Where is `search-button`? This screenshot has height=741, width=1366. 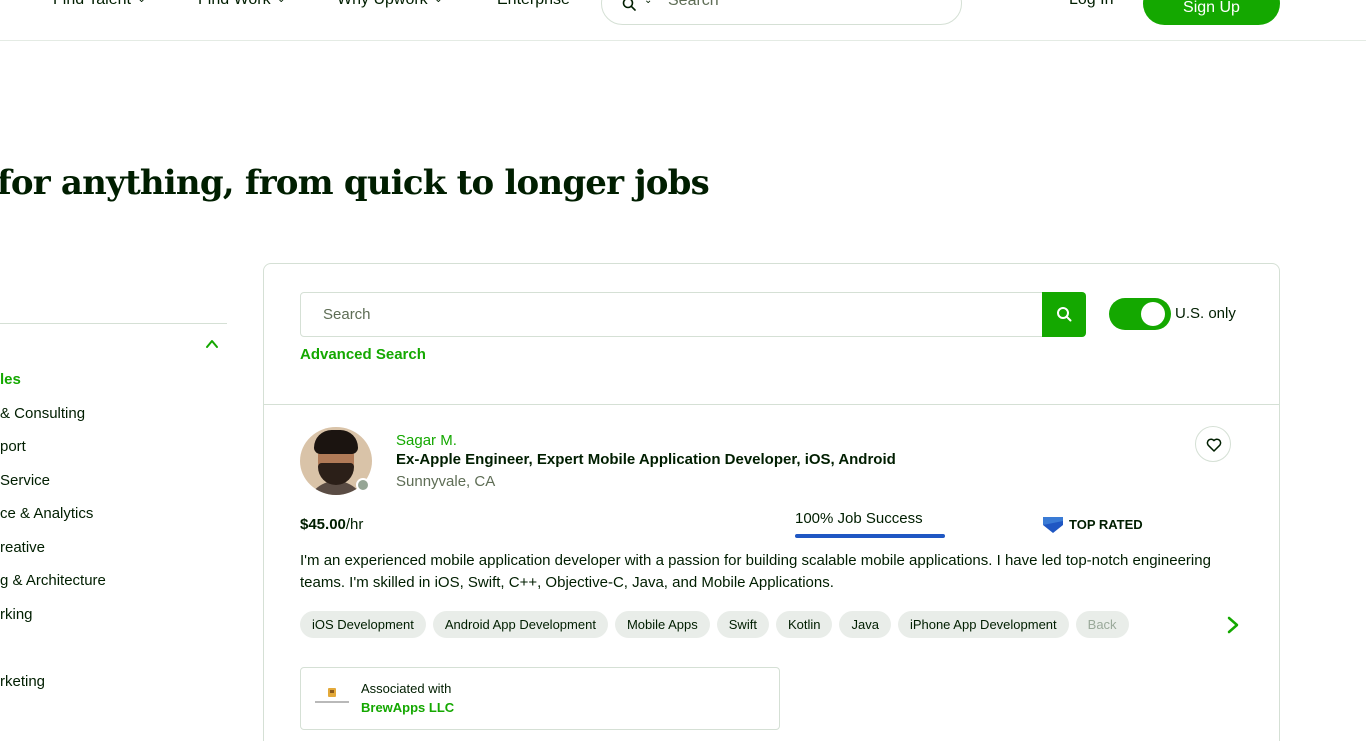
search-button is located at coordinates (1064, 314).